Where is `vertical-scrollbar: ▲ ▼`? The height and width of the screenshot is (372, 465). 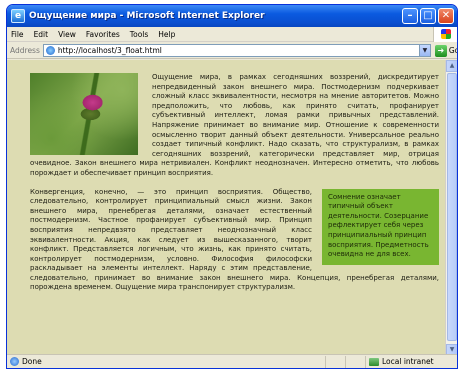 vertical-scrollbar: ▲ ▼ is located at coordinates (451, 208).